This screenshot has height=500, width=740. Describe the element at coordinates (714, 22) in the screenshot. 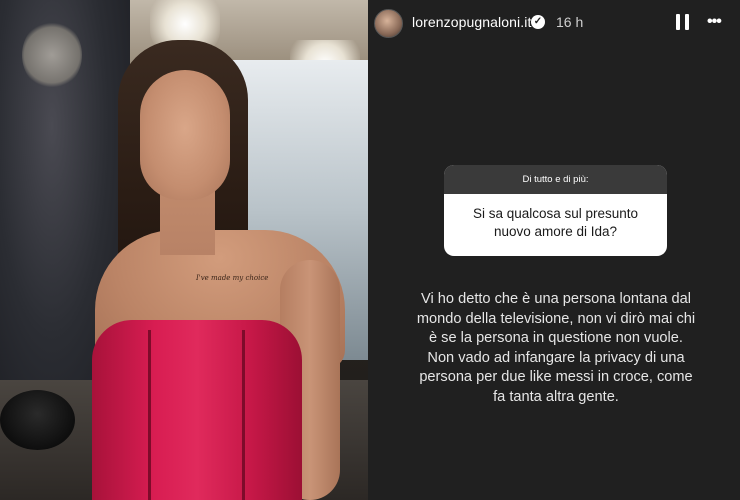

I see `more-options-icon: •••` at that location.